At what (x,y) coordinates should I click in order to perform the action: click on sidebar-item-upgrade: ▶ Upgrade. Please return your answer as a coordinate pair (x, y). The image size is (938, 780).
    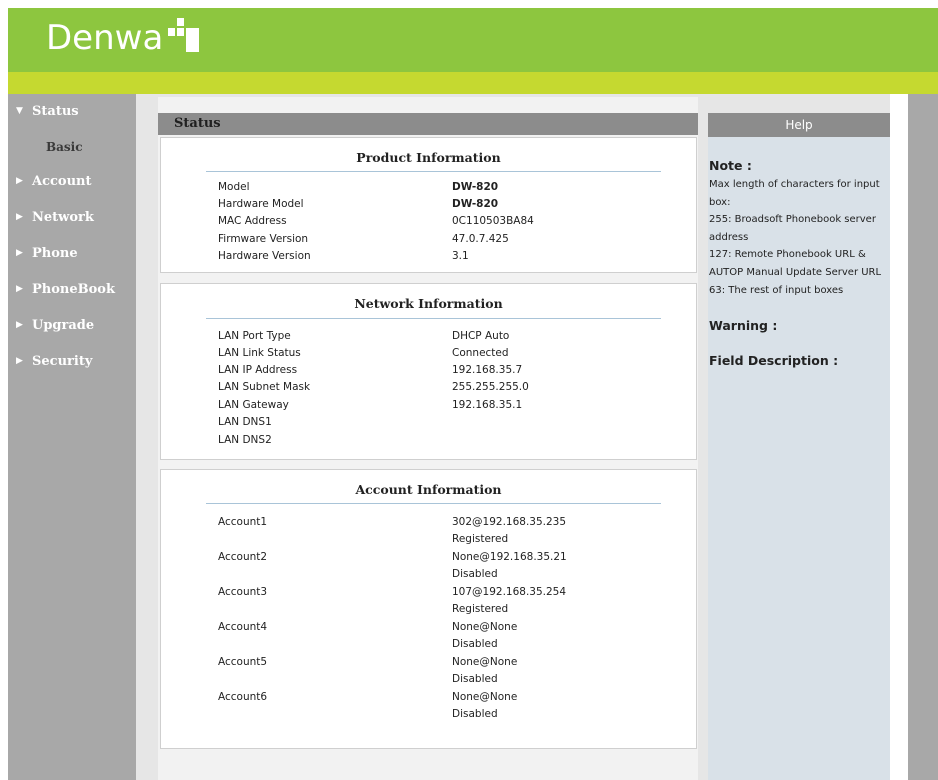
    Looking at the image, I should click on (72, 328).